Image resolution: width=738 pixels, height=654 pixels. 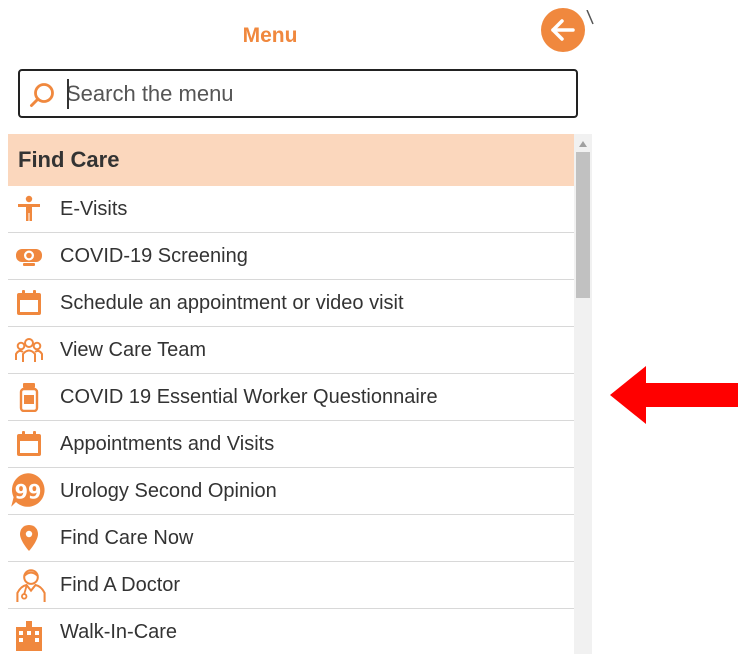 What do you see at coordinates (291, 350) in the screenshot?
I see `menu-item-view-care-team: View Care Team` at bounding box center [291, 350].